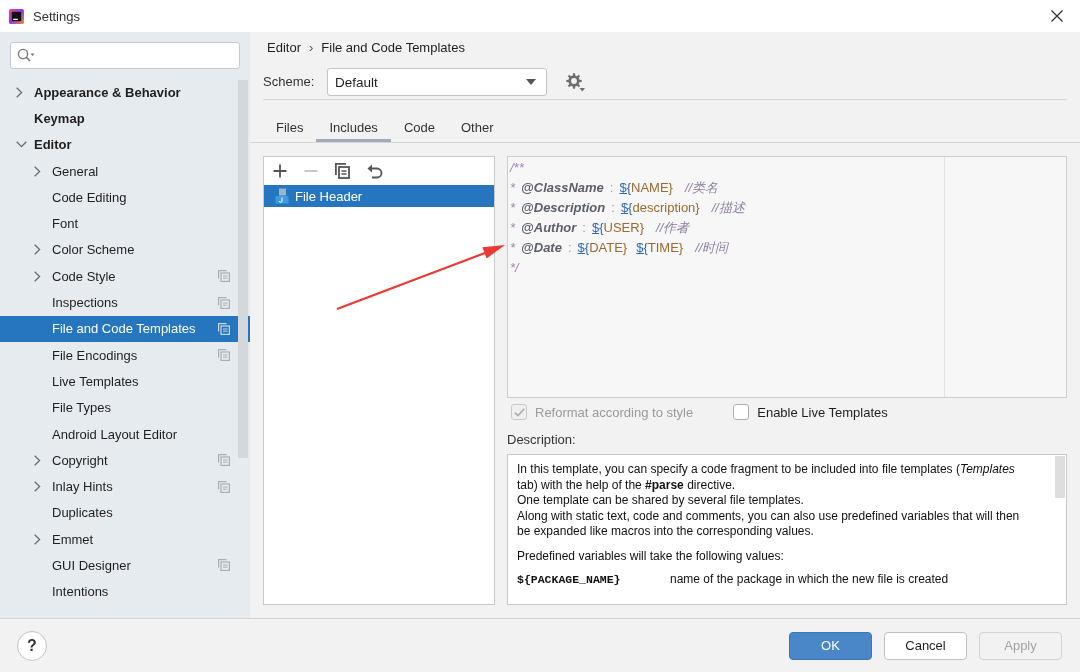  What do you see at coordinates (342, 171) in the screenshot?
I see `copy-icon` at bounding box center [342, 171].